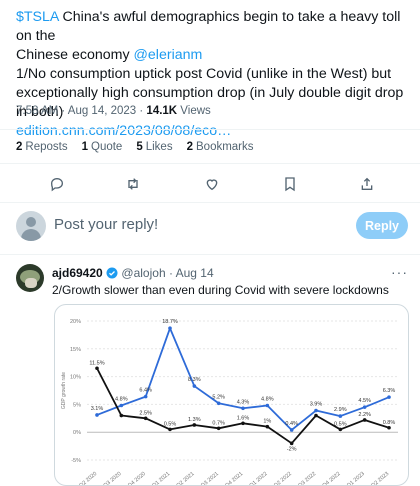 This screenshot has width=420, height=486. What do you see at coordinates (88, 478) in the screenshot?
I see `x-tick-label: Q2 2020` at bounding box center [88, 478].